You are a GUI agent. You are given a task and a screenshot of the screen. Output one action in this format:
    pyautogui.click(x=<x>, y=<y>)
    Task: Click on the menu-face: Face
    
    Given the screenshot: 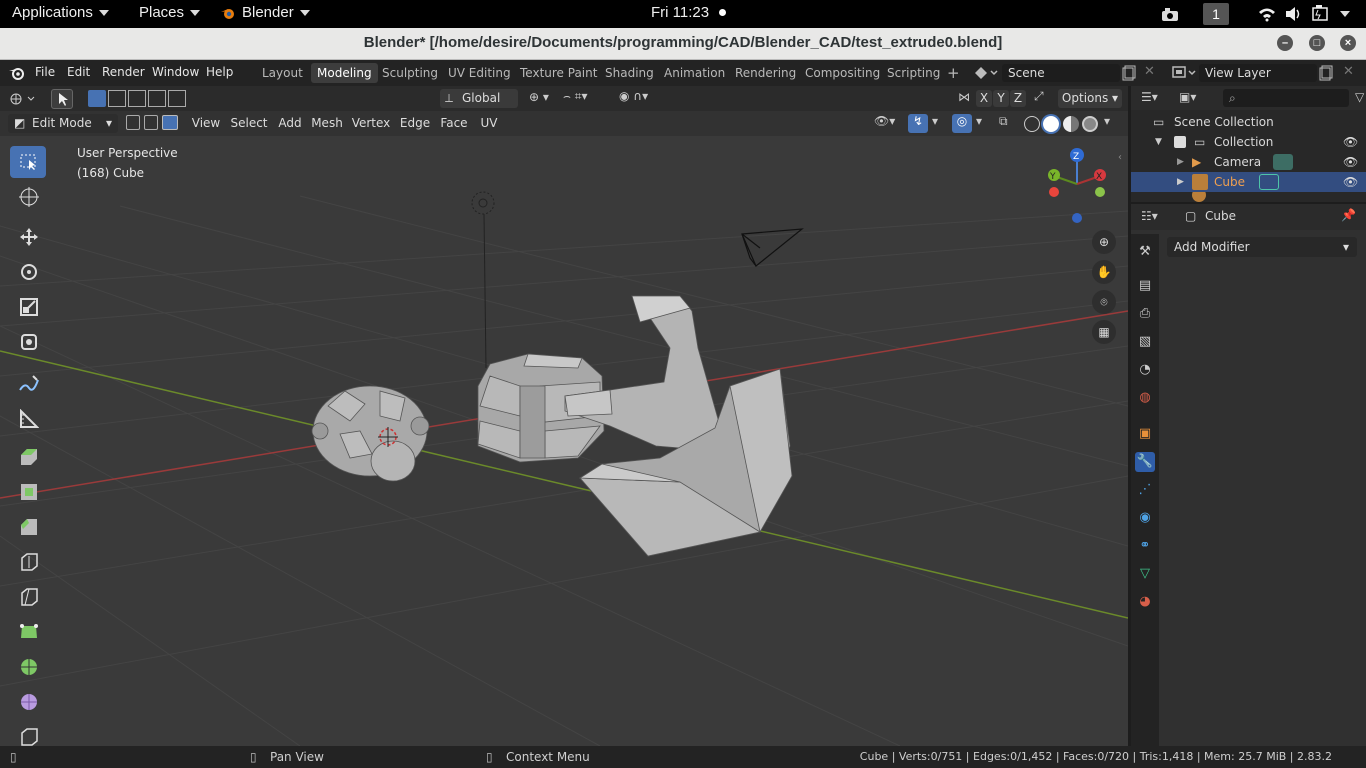 What is the action you would take?
    pyautogui.click(x=454, y=123)
    